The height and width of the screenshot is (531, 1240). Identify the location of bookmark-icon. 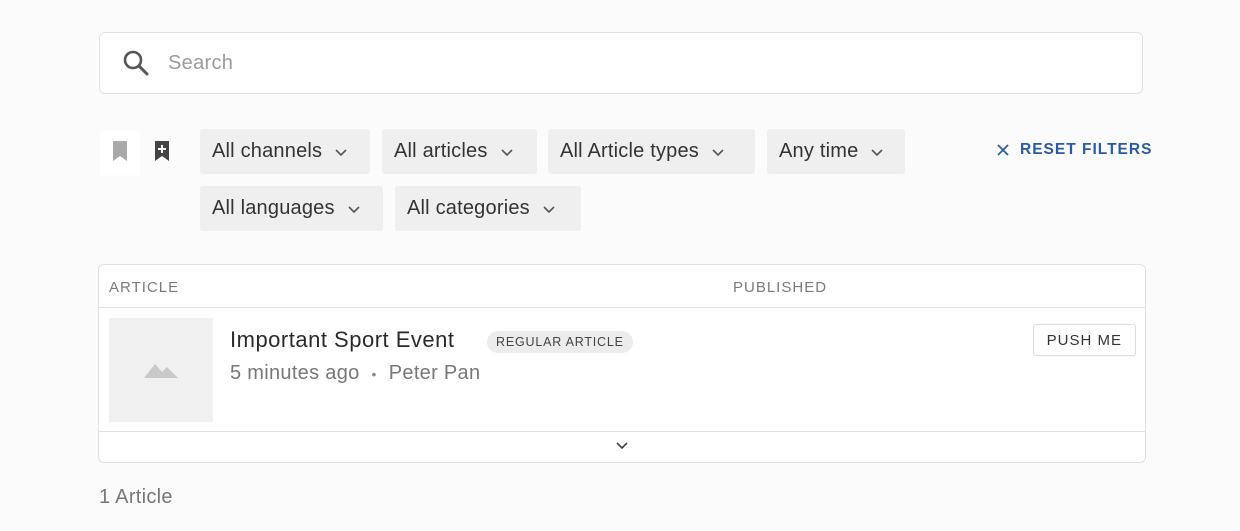
(120, 153).